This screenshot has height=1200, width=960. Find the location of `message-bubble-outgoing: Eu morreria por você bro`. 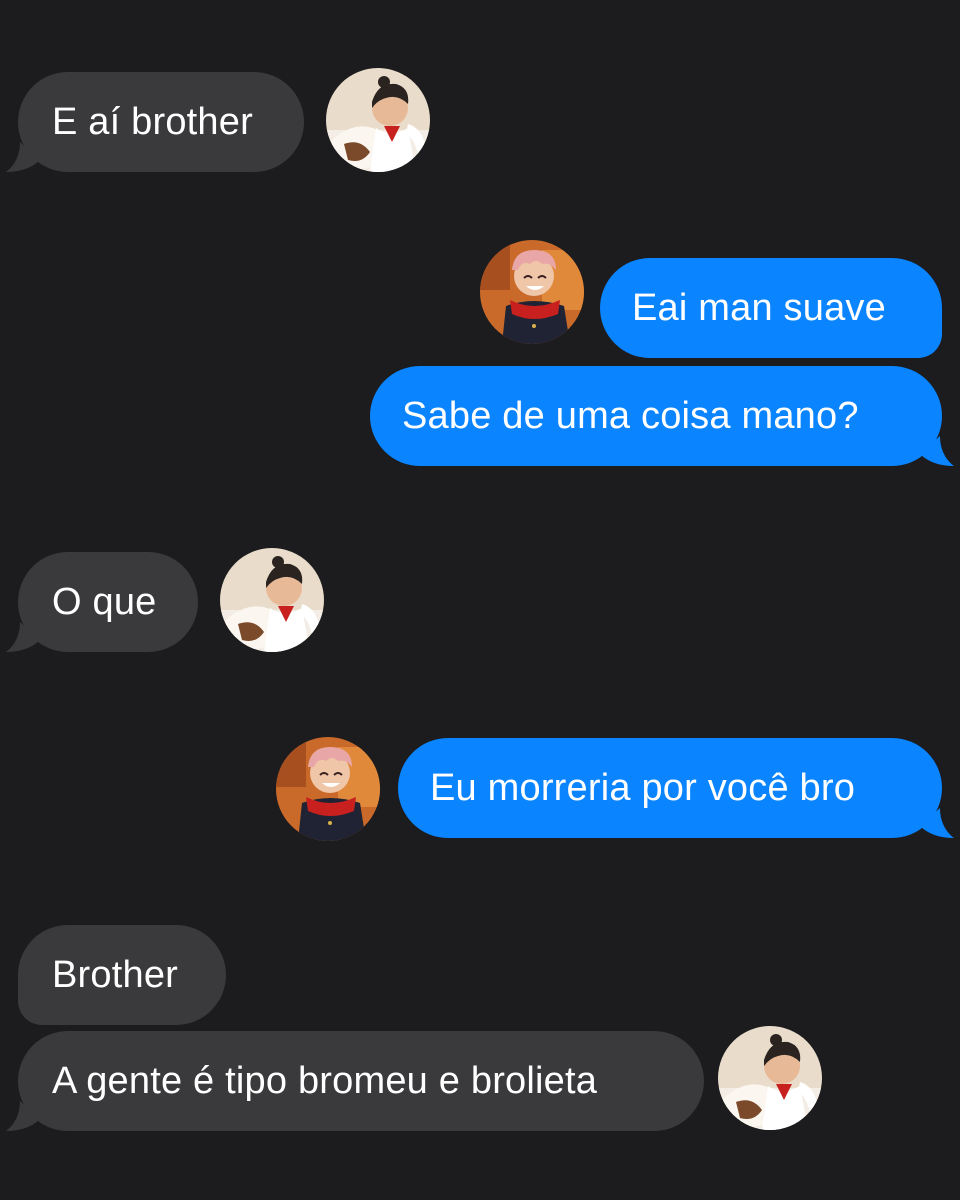

message-bubble-outgoing: Eu morreria por você bro is located at coordinates (676, 788).